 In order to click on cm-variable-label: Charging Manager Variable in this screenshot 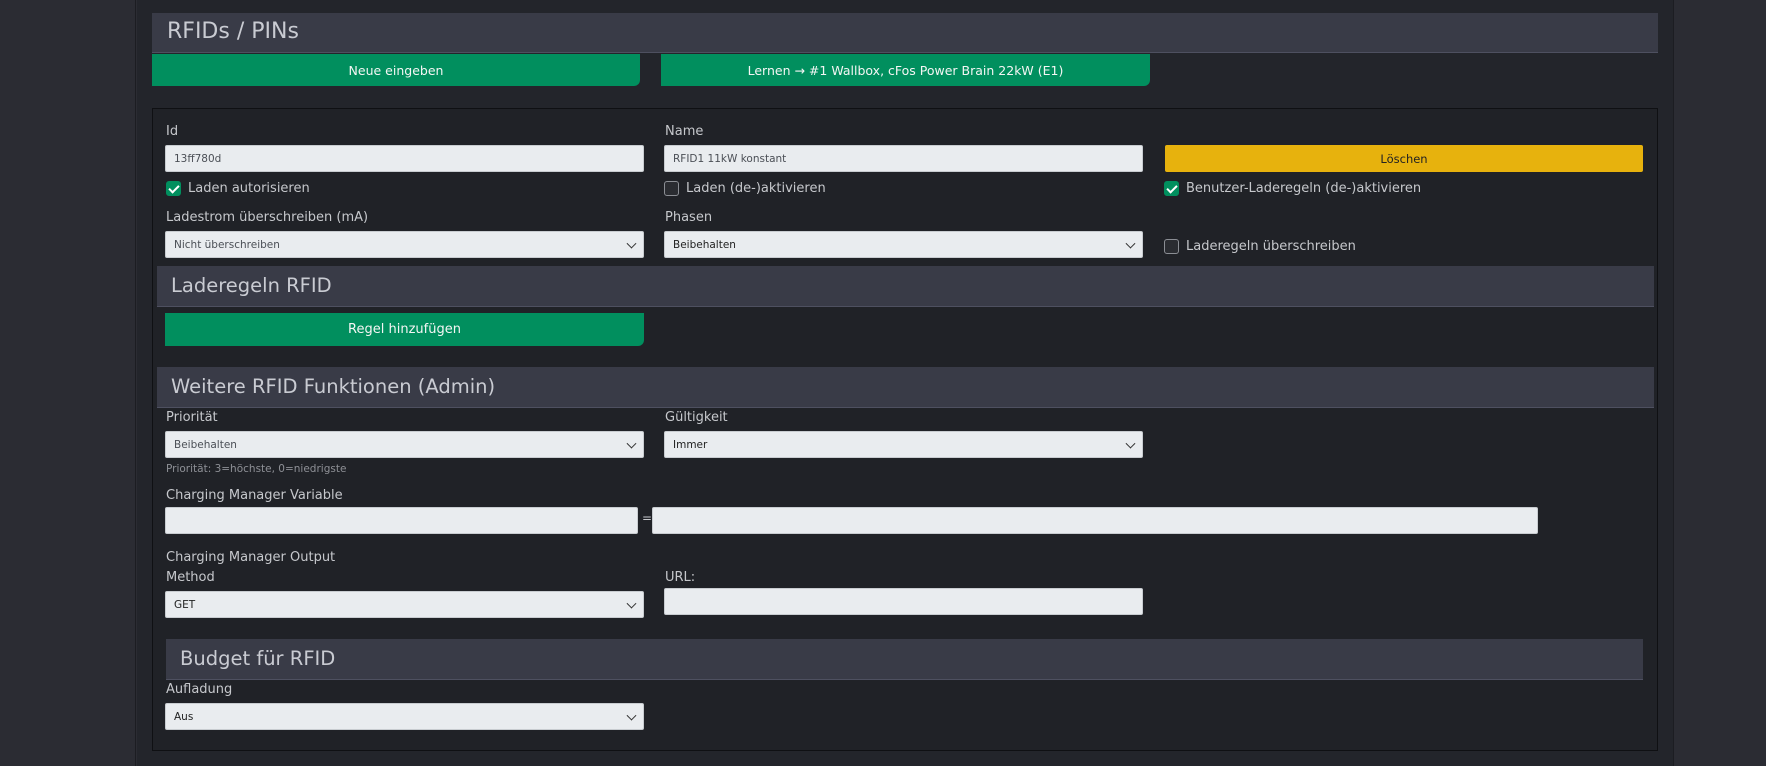, I will do `click(254, 495)`.